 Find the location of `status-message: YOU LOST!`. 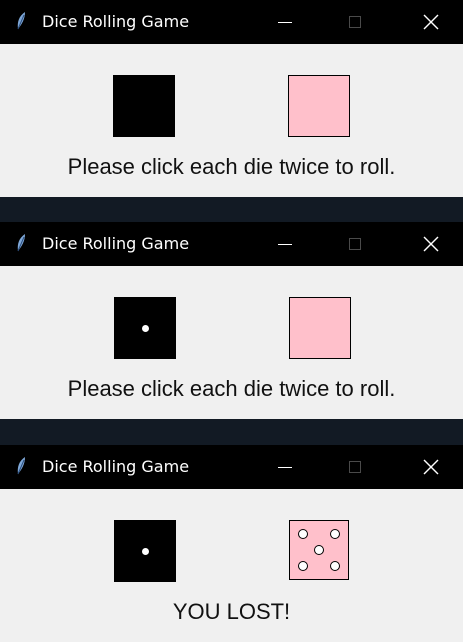

status-message: YOU LOST! is located at coordinates (231, 611).